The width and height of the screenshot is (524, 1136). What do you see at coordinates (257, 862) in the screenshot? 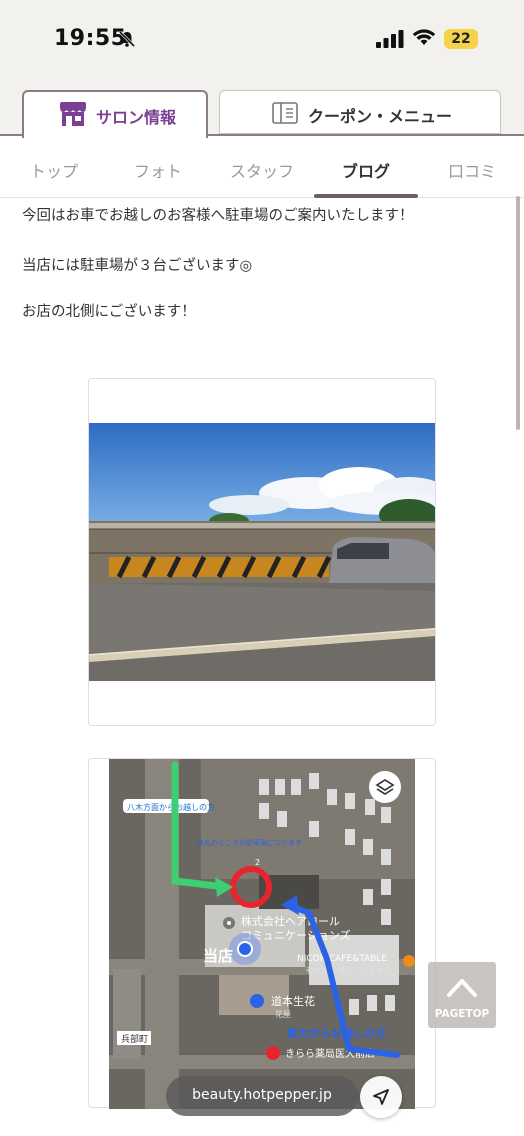
I see `map-label-number: 2` at bounding box center [257, 862].